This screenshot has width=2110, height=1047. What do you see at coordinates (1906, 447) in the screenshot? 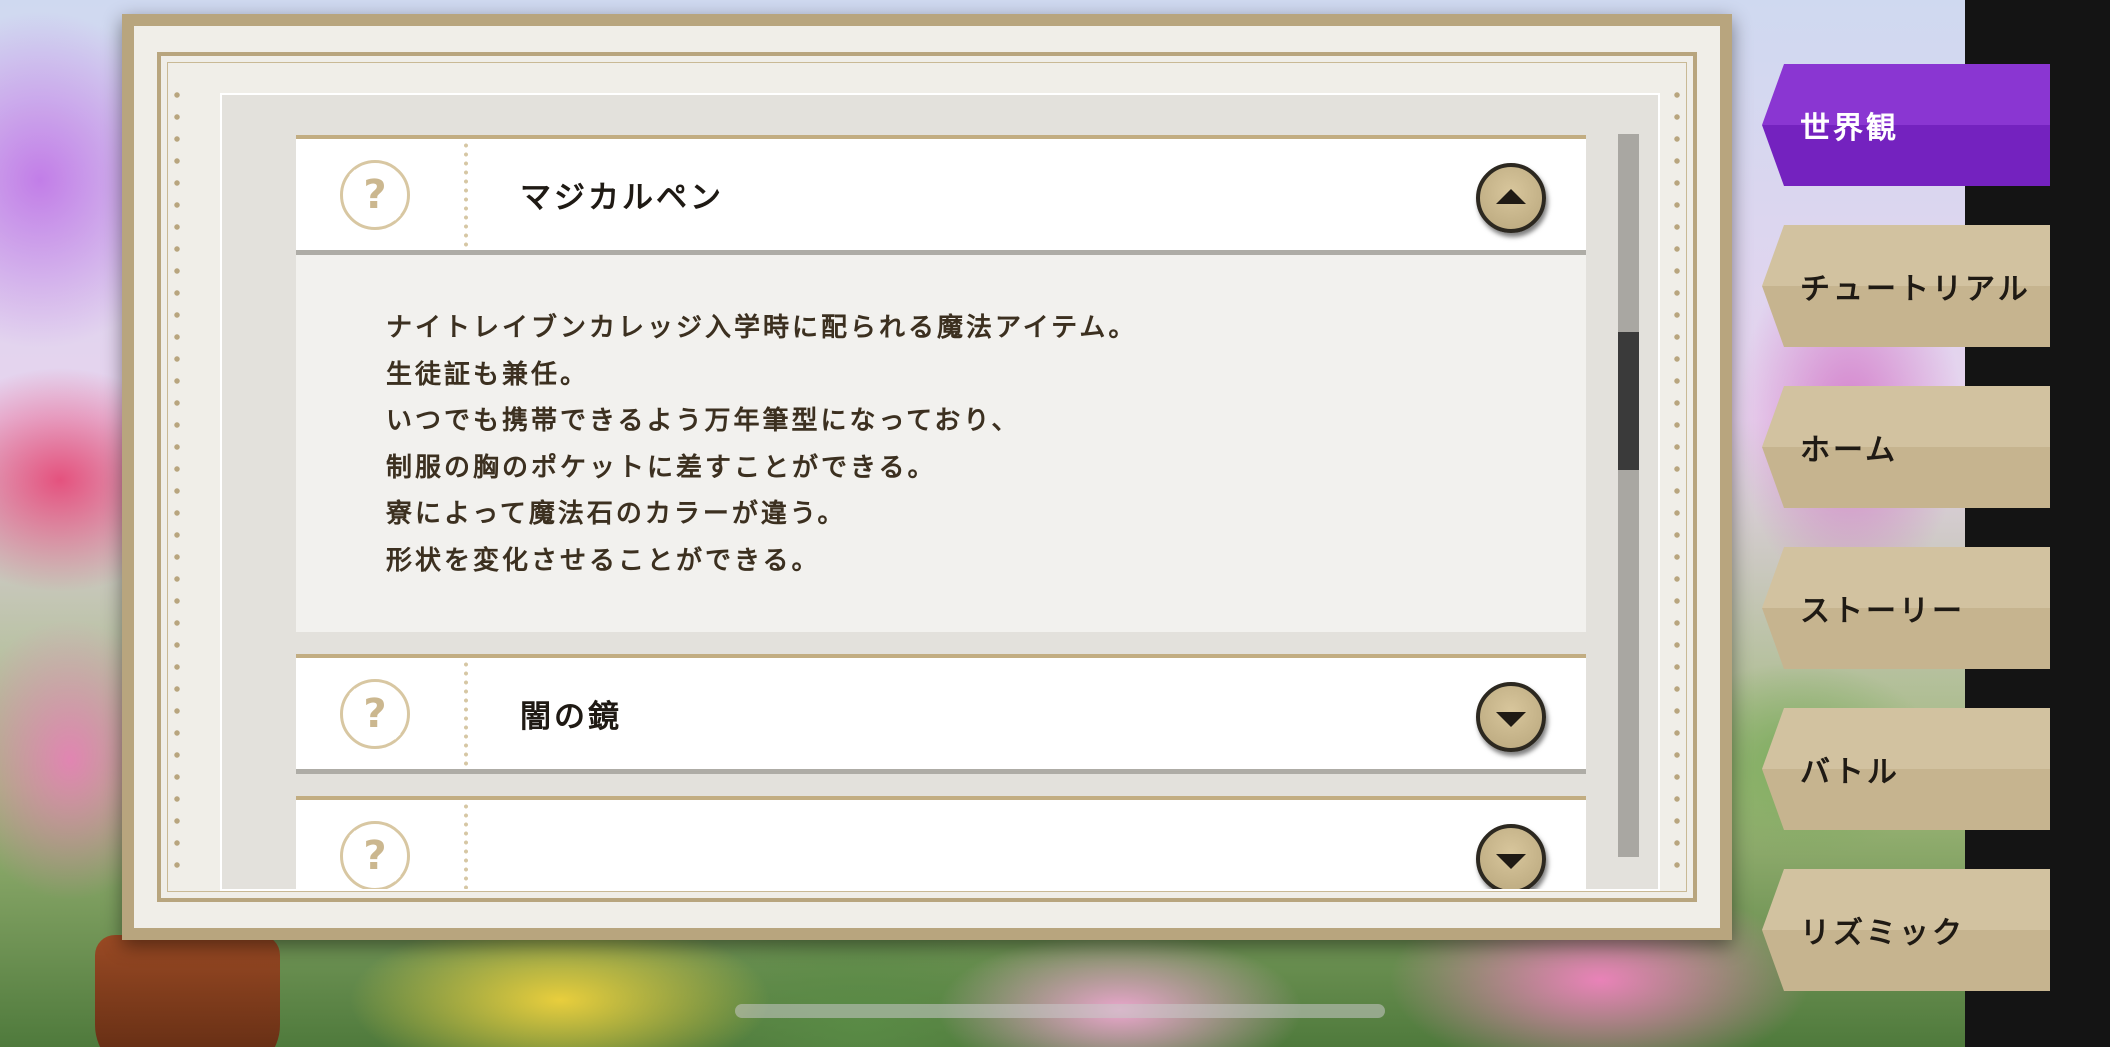
I see `tab-home: ホーム` at bounding box center [1906, 447].